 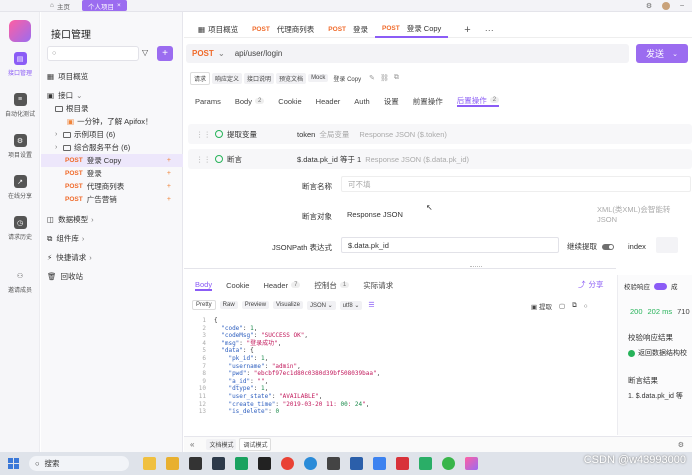 I want to click on rail-item-autotest: ≡ 自动化测试, so click(x=20, y=105).